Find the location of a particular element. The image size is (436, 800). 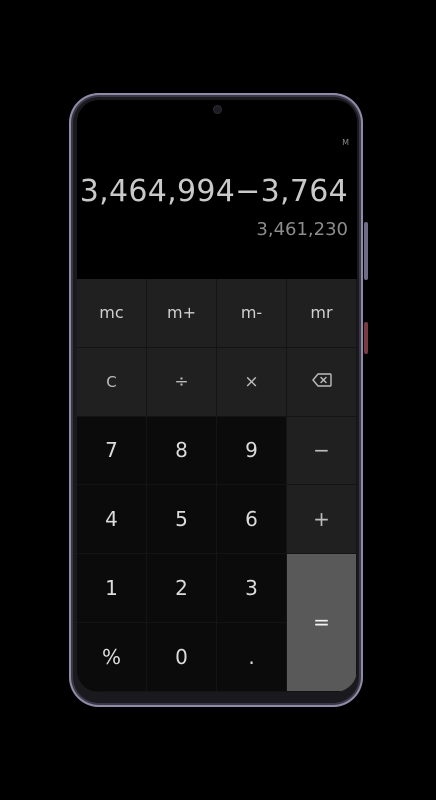

percent-button: % is located at coordinates (112, 657).